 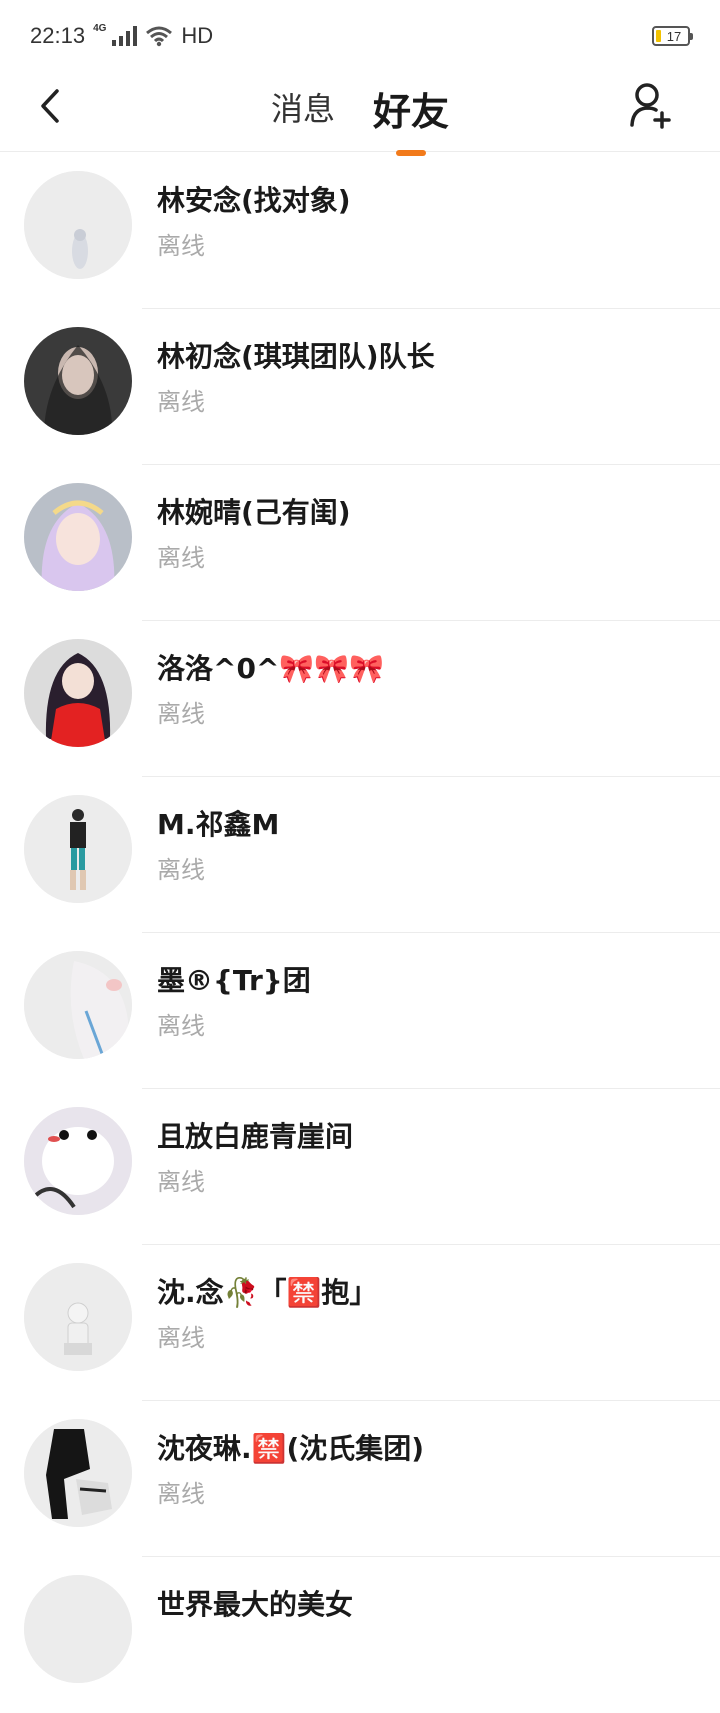 I want to click on friend-name: 墨®{Tr}团, so click(x=234, y=980).